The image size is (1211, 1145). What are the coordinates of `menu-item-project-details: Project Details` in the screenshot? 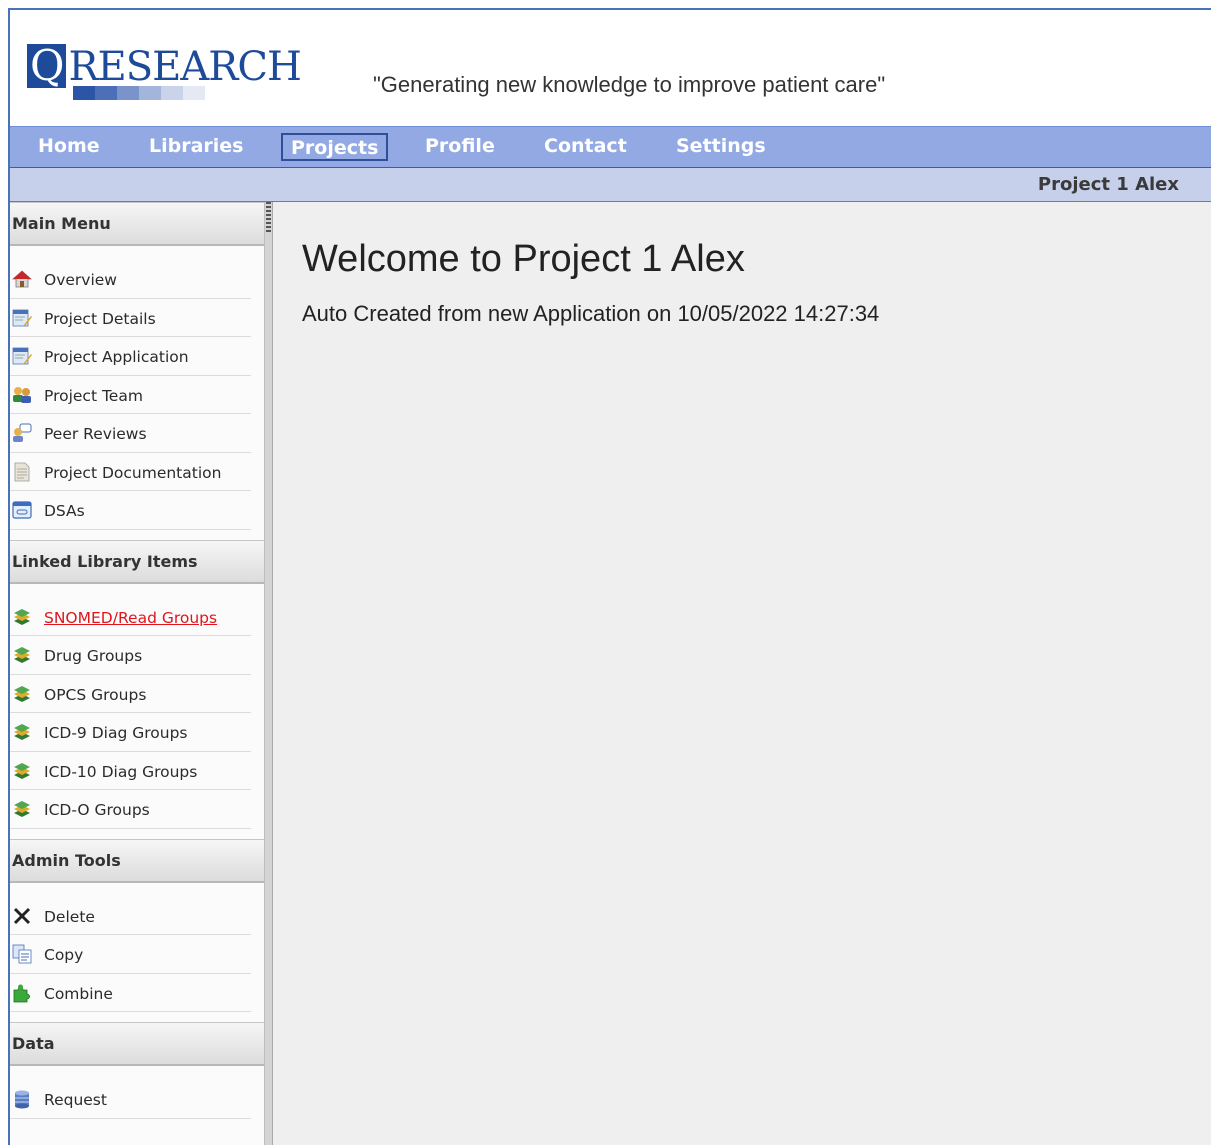 It's located at (130, 318).